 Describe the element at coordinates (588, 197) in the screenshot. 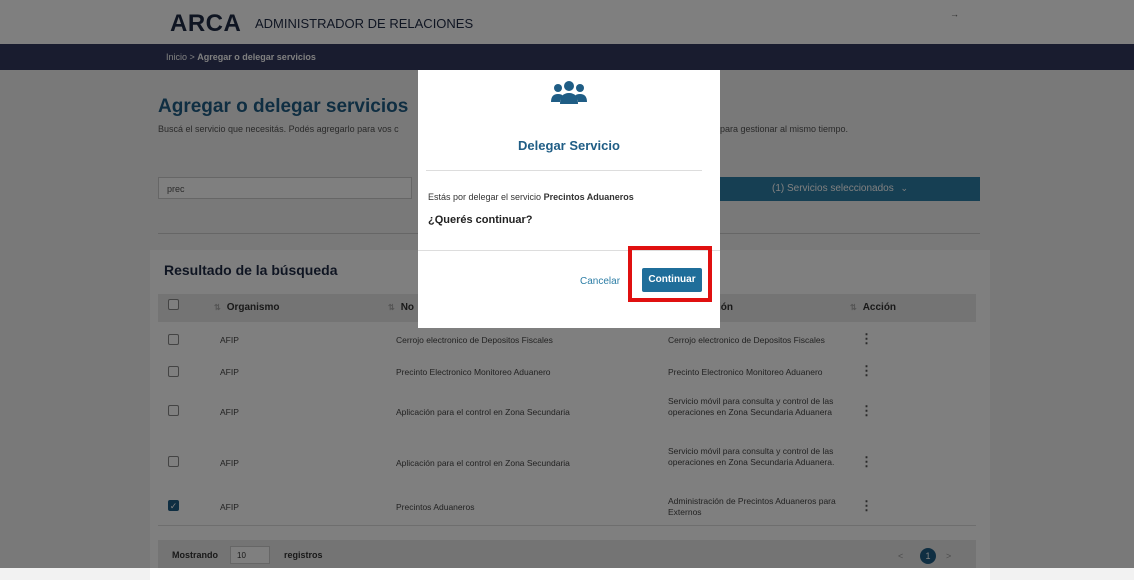

I see `modal-service-name: Precintos Aduaneros` at that location.